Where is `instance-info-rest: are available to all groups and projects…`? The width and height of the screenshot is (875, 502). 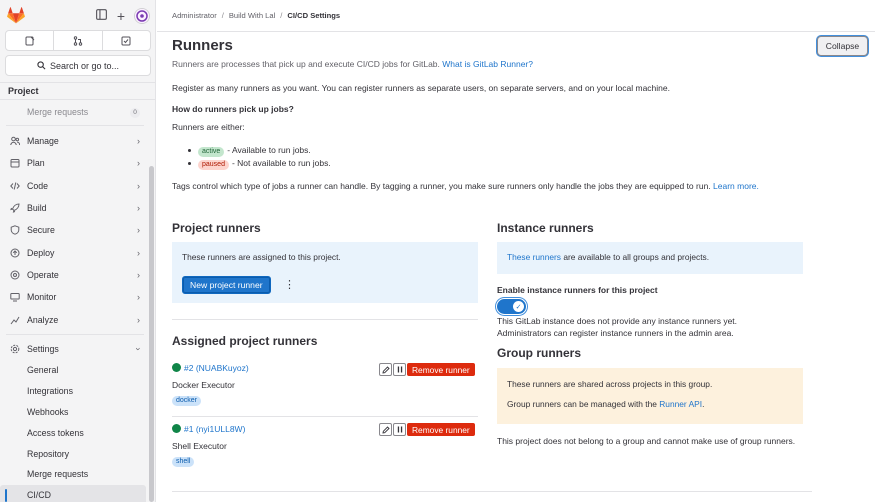
instance-info-rest: are available to all groups and projects… is located at coordinates (635, 257).